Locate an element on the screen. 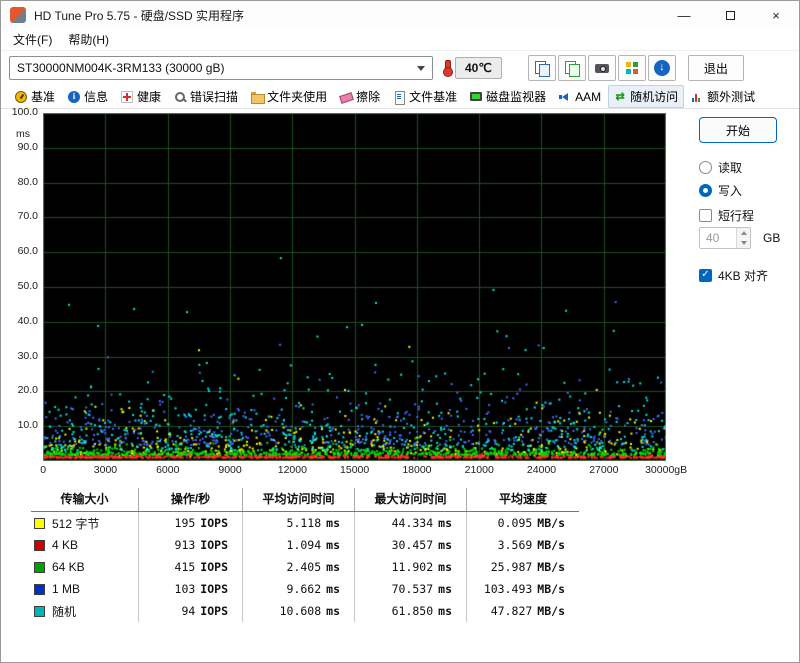  menu-file: 文件(F) is located at coordinates (32, 39).